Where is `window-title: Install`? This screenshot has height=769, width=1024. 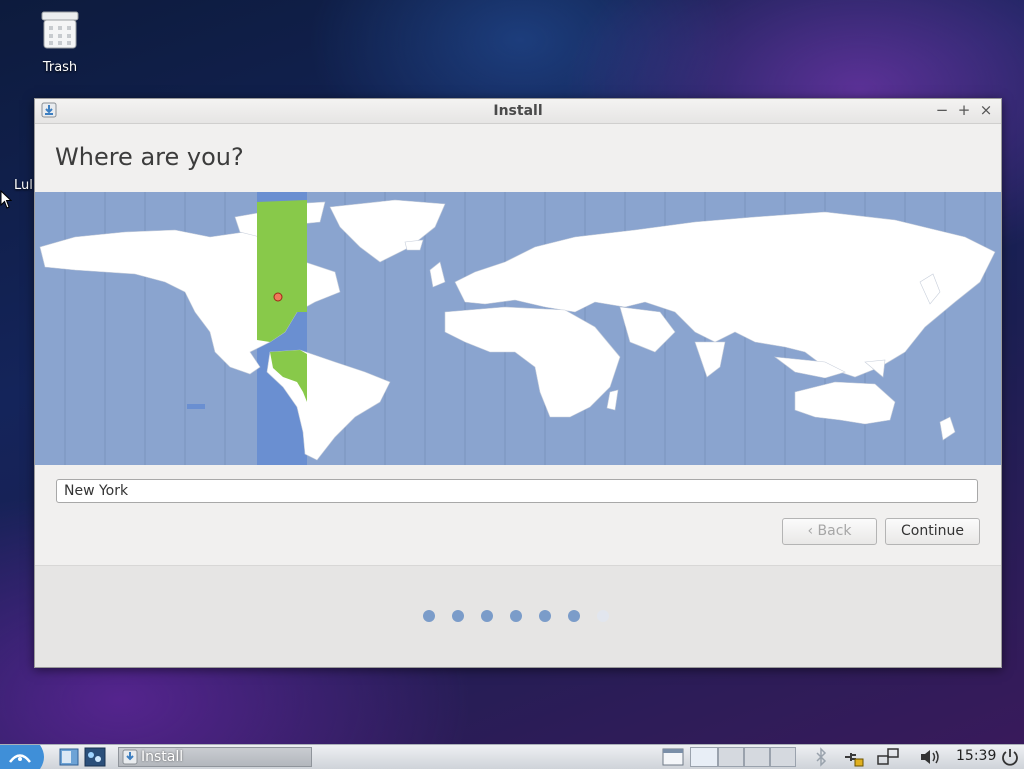
window-title: Install is located at coordinates (518, 111).